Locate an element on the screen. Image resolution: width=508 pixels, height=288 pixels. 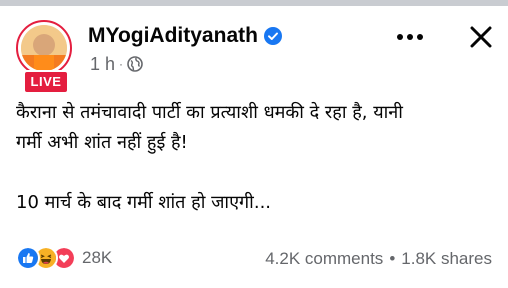
profile-avatar-link: LIVE is located at coordinates (44, 57).